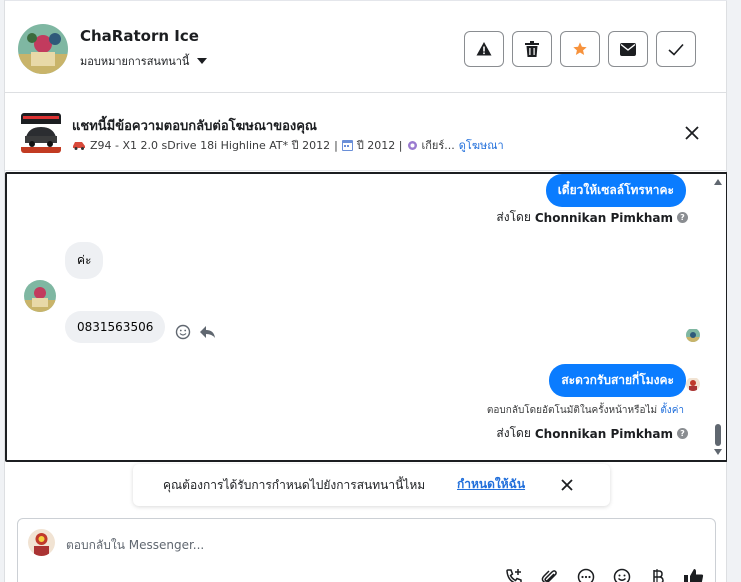 The width and height of the screenshot is (741, 582). What do you see at coordinates (347, 145) in the screenshot?
I see `calendar-icon` at bounding box center [347, 145].